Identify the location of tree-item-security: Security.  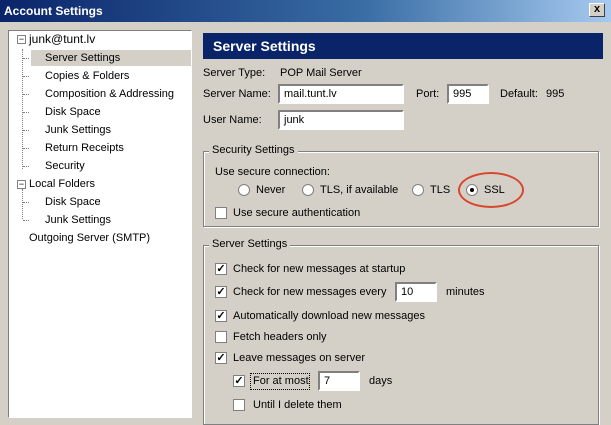
(65, 166).